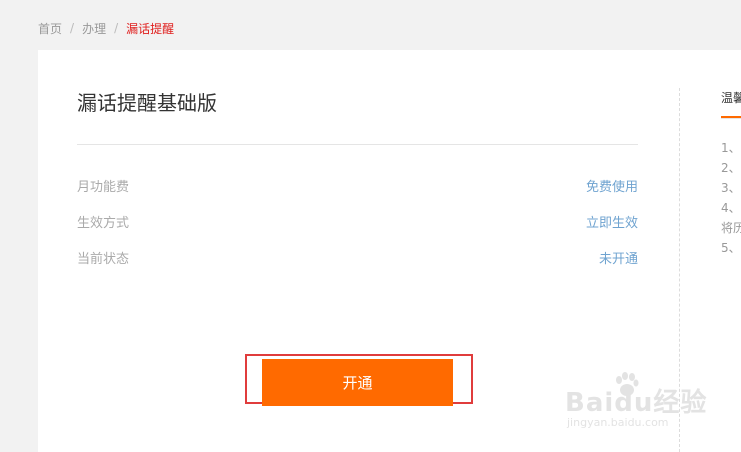 The image size is (741, 452). Describe the element at coordinates (731, 248) in the screenshot. I see `tips-line: 5、` at that location.